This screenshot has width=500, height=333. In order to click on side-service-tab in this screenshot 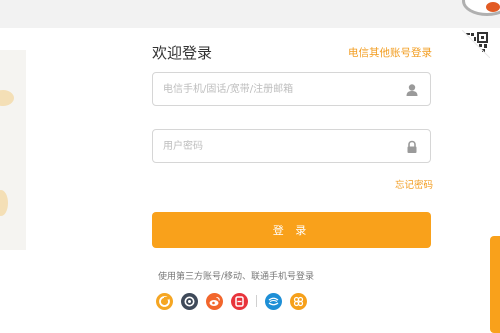, I will do `click(495, 284)`.